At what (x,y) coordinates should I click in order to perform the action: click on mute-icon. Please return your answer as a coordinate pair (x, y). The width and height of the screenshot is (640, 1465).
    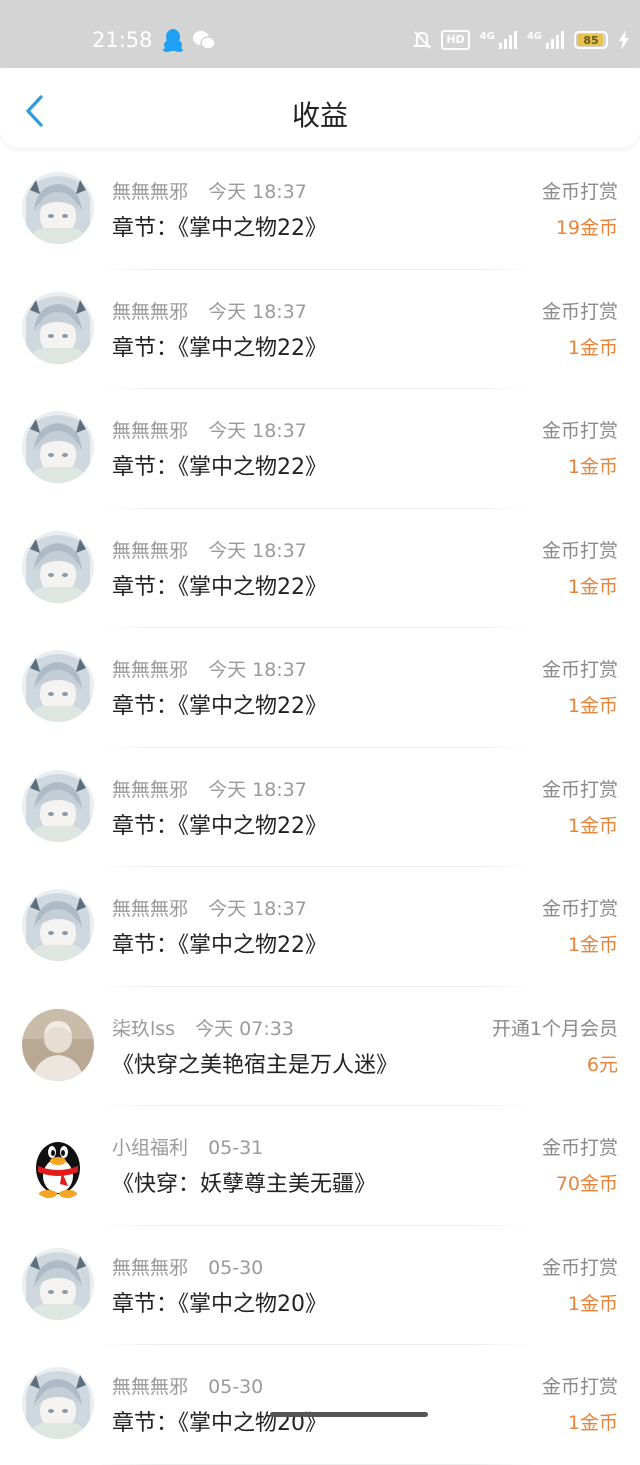
    Looking at the image, I should click on (422, 40).